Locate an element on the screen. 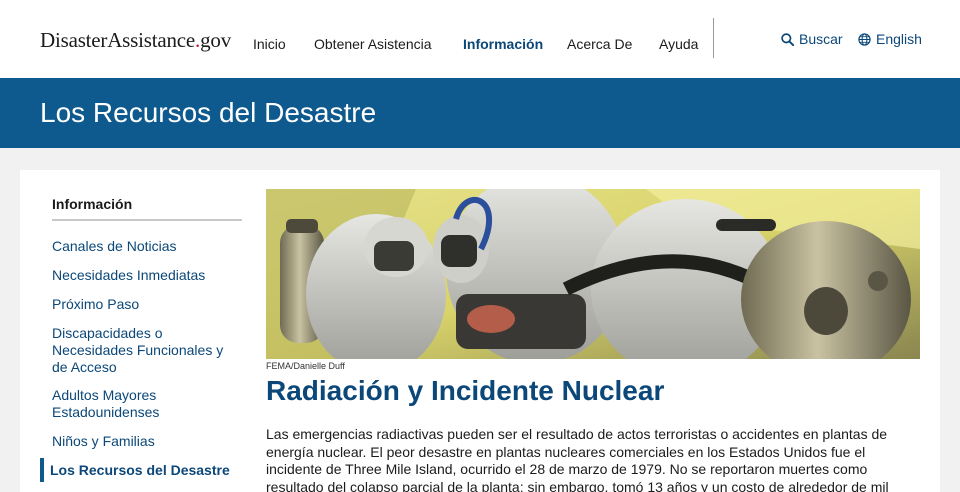  image-credit: FEMA/Danielle Duff is located at coordinates (305, 366).